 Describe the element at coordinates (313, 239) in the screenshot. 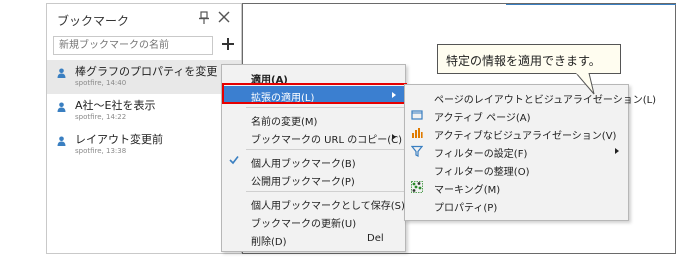

I see `menu-item-delete: 削除(D) Del` at that location.